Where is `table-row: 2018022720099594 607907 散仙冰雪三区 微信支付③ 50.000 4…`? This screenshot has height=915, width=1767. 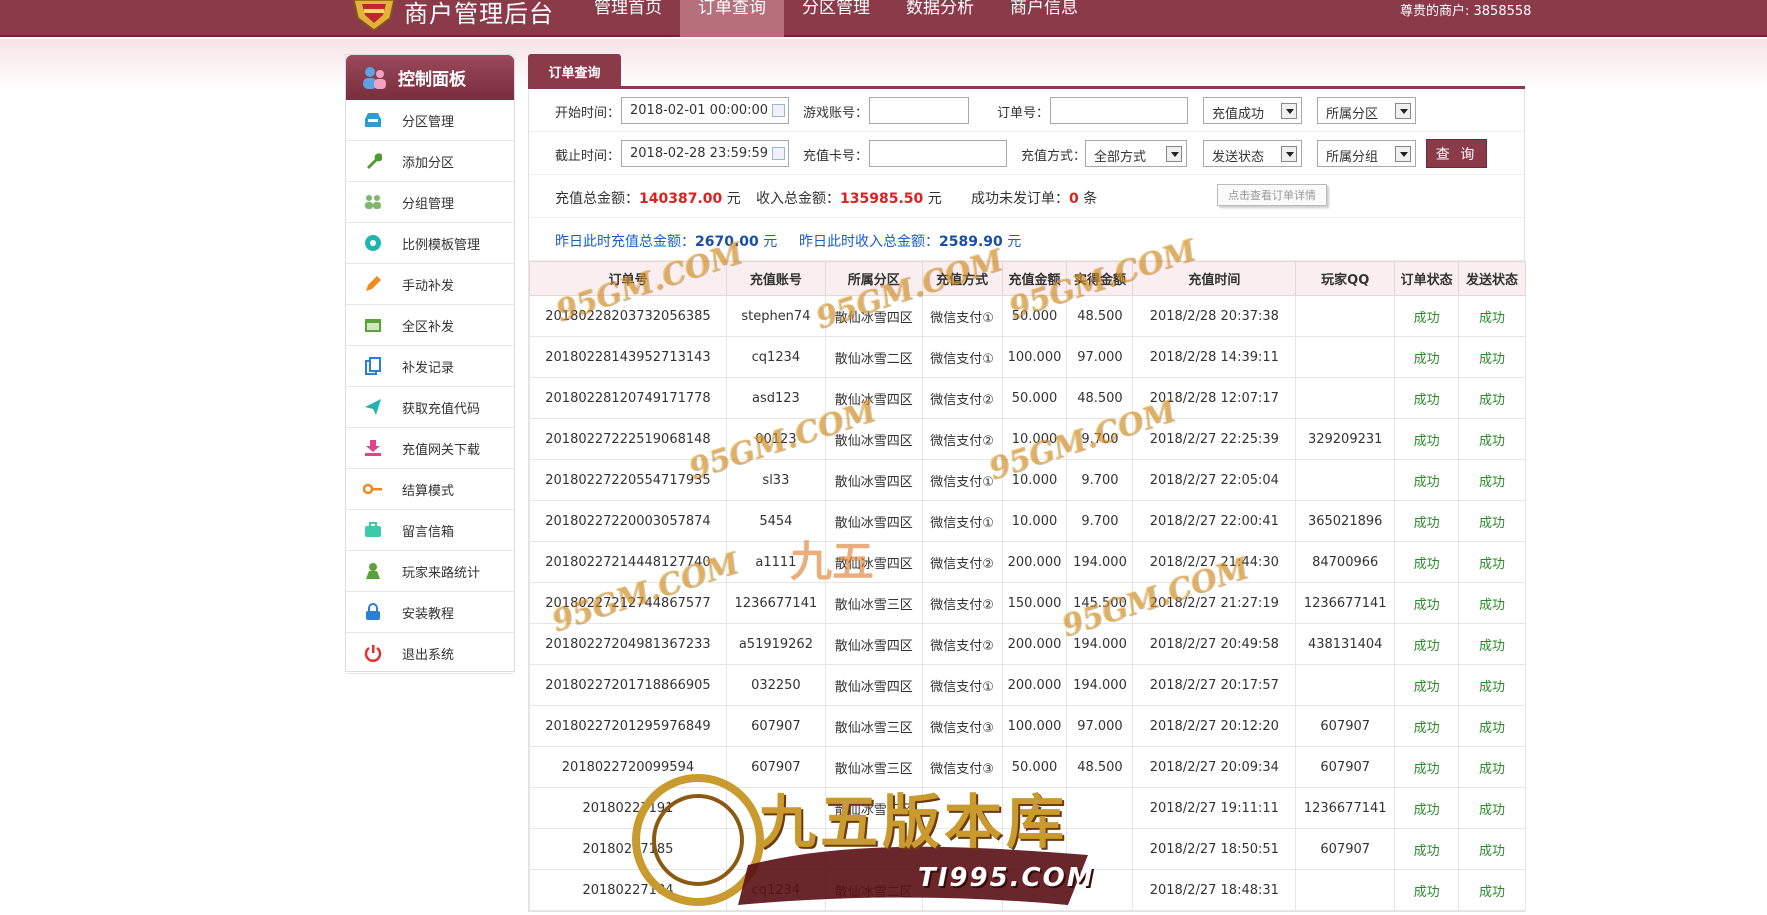 table-row: 2018022720099594 607907 散仙冰雪三区 微信支付③ 50.000 4… is located at coordinates (1027, 767).